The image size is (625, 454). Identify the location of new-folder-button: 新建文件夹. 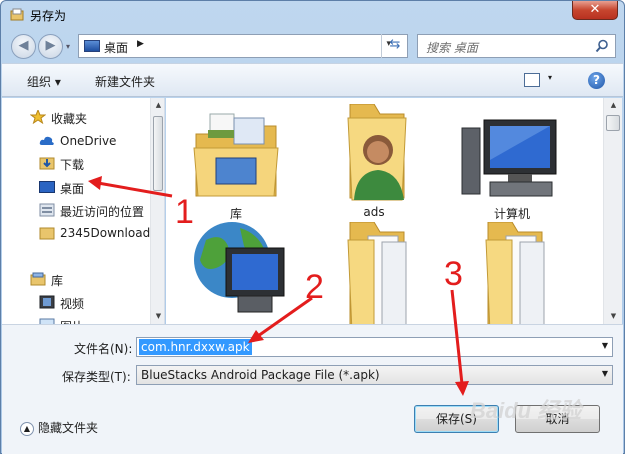
(125, 81).